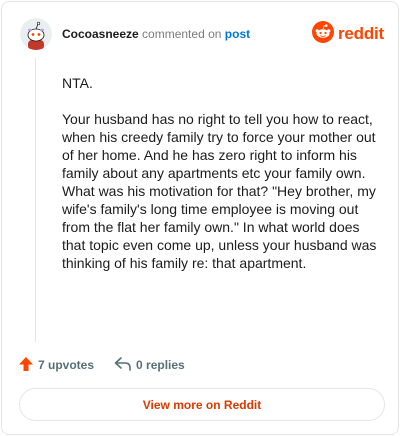  What do you see at coordinates (66, 365) in the screenshot?
I see `upvote-count: 7 upvotes` at bounding box center [66, 365].